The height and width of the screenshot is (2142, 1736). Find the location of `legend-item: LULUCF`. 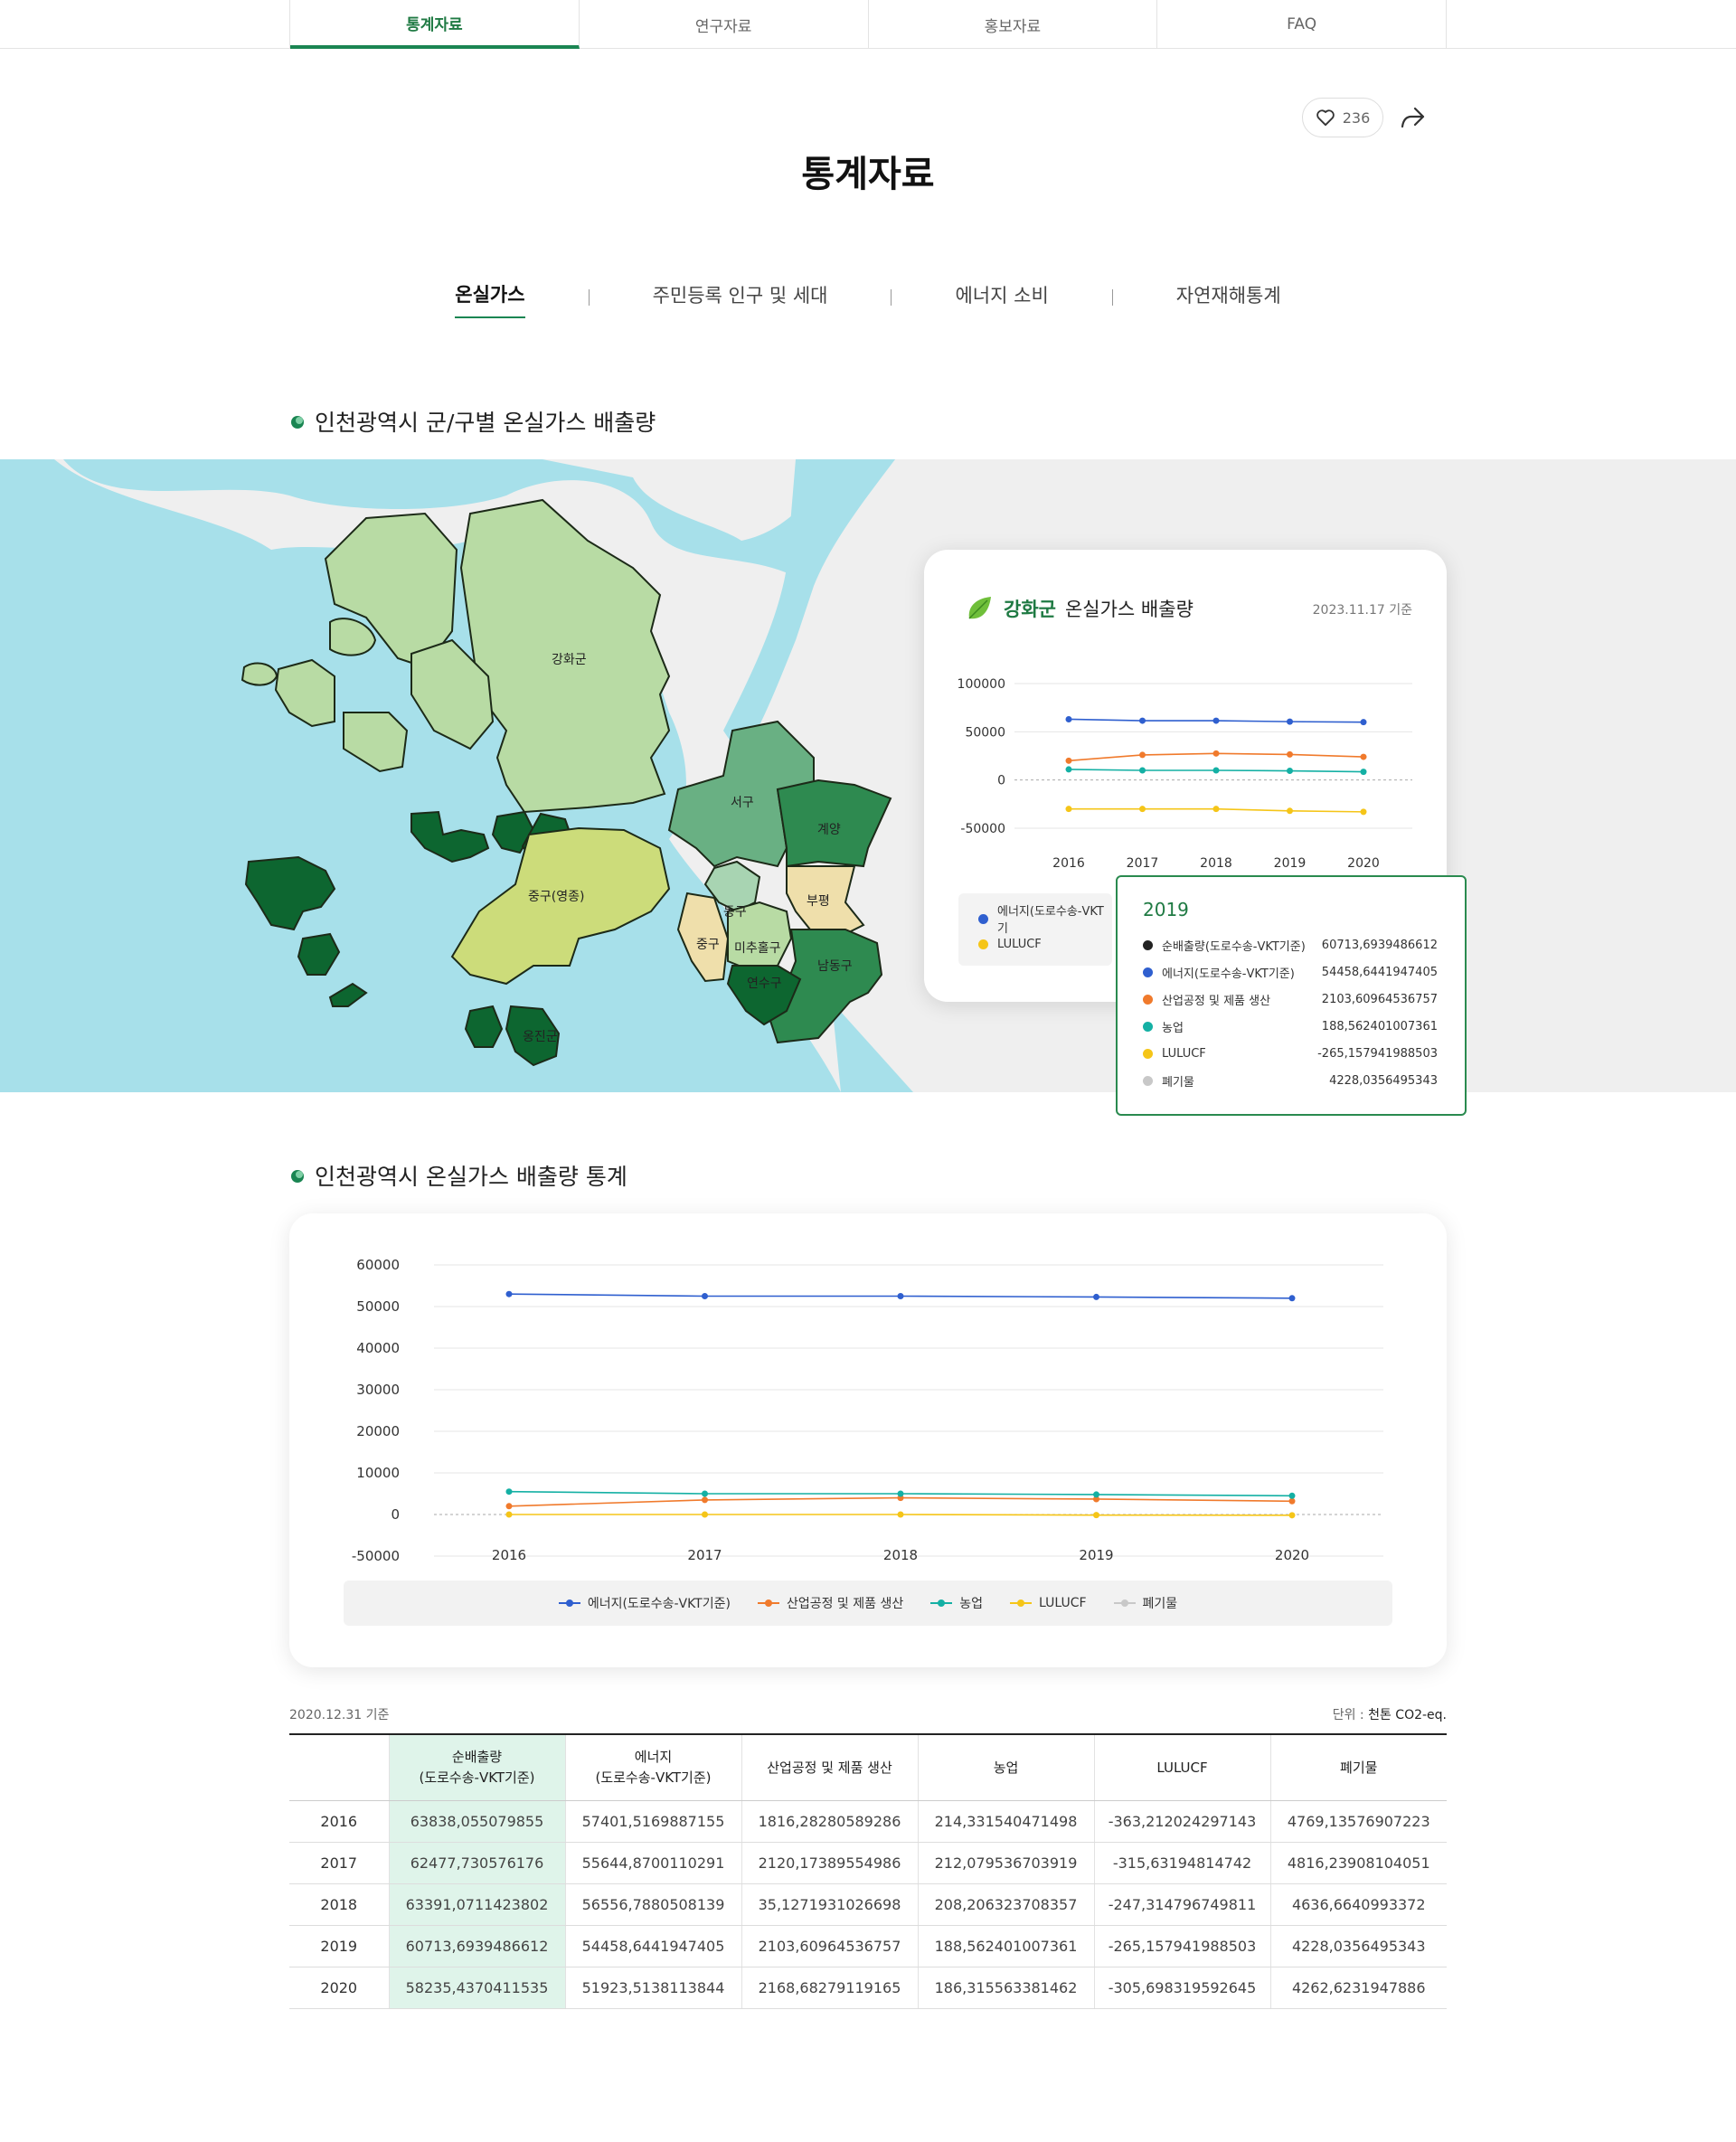

legend-item: LULUCF is located at coordinates (1048, 1603).